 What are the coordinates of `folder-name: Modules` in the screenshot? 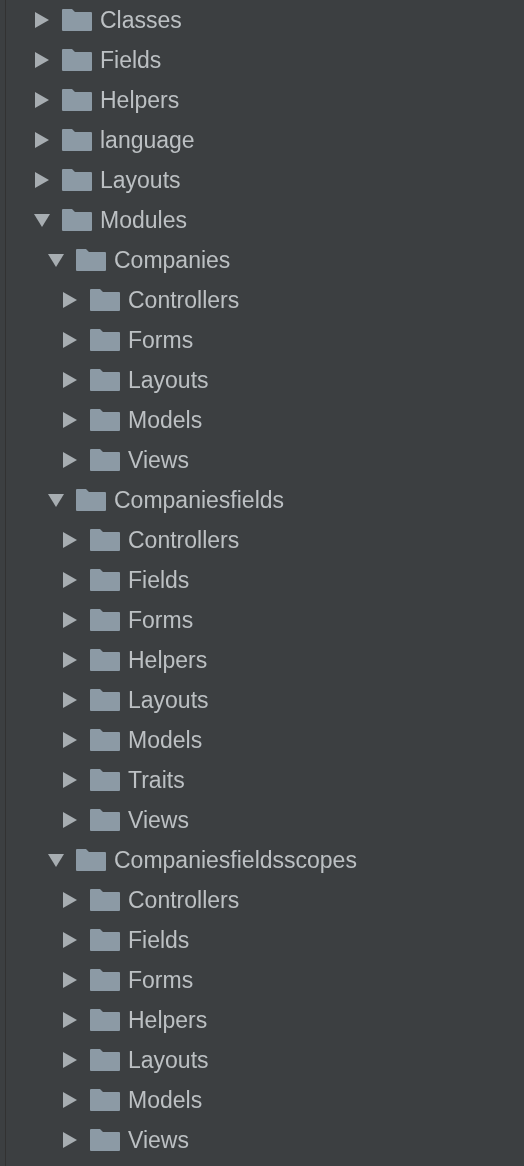 It's located at (143, 220).